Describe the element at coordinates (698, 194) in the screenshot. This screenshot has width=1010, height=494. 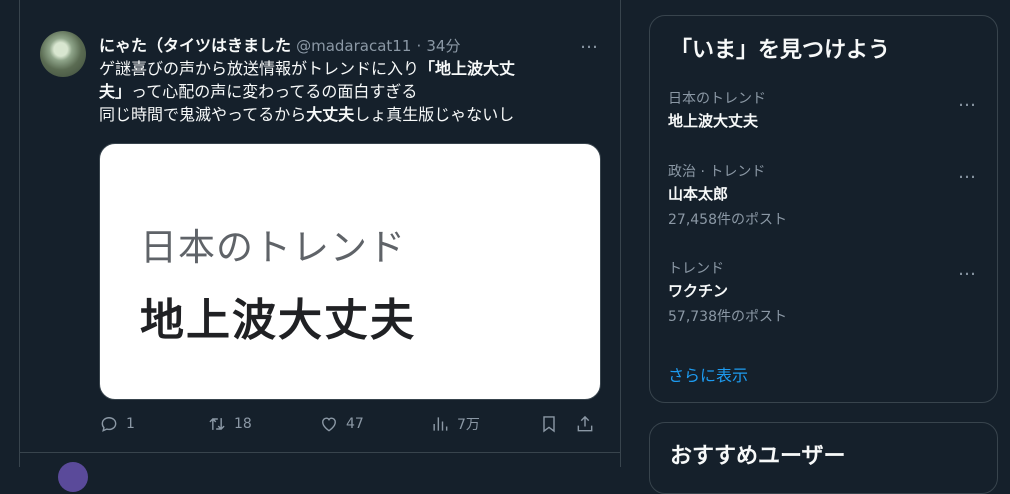
I see `trend-topic: 山本太郎` at that location.